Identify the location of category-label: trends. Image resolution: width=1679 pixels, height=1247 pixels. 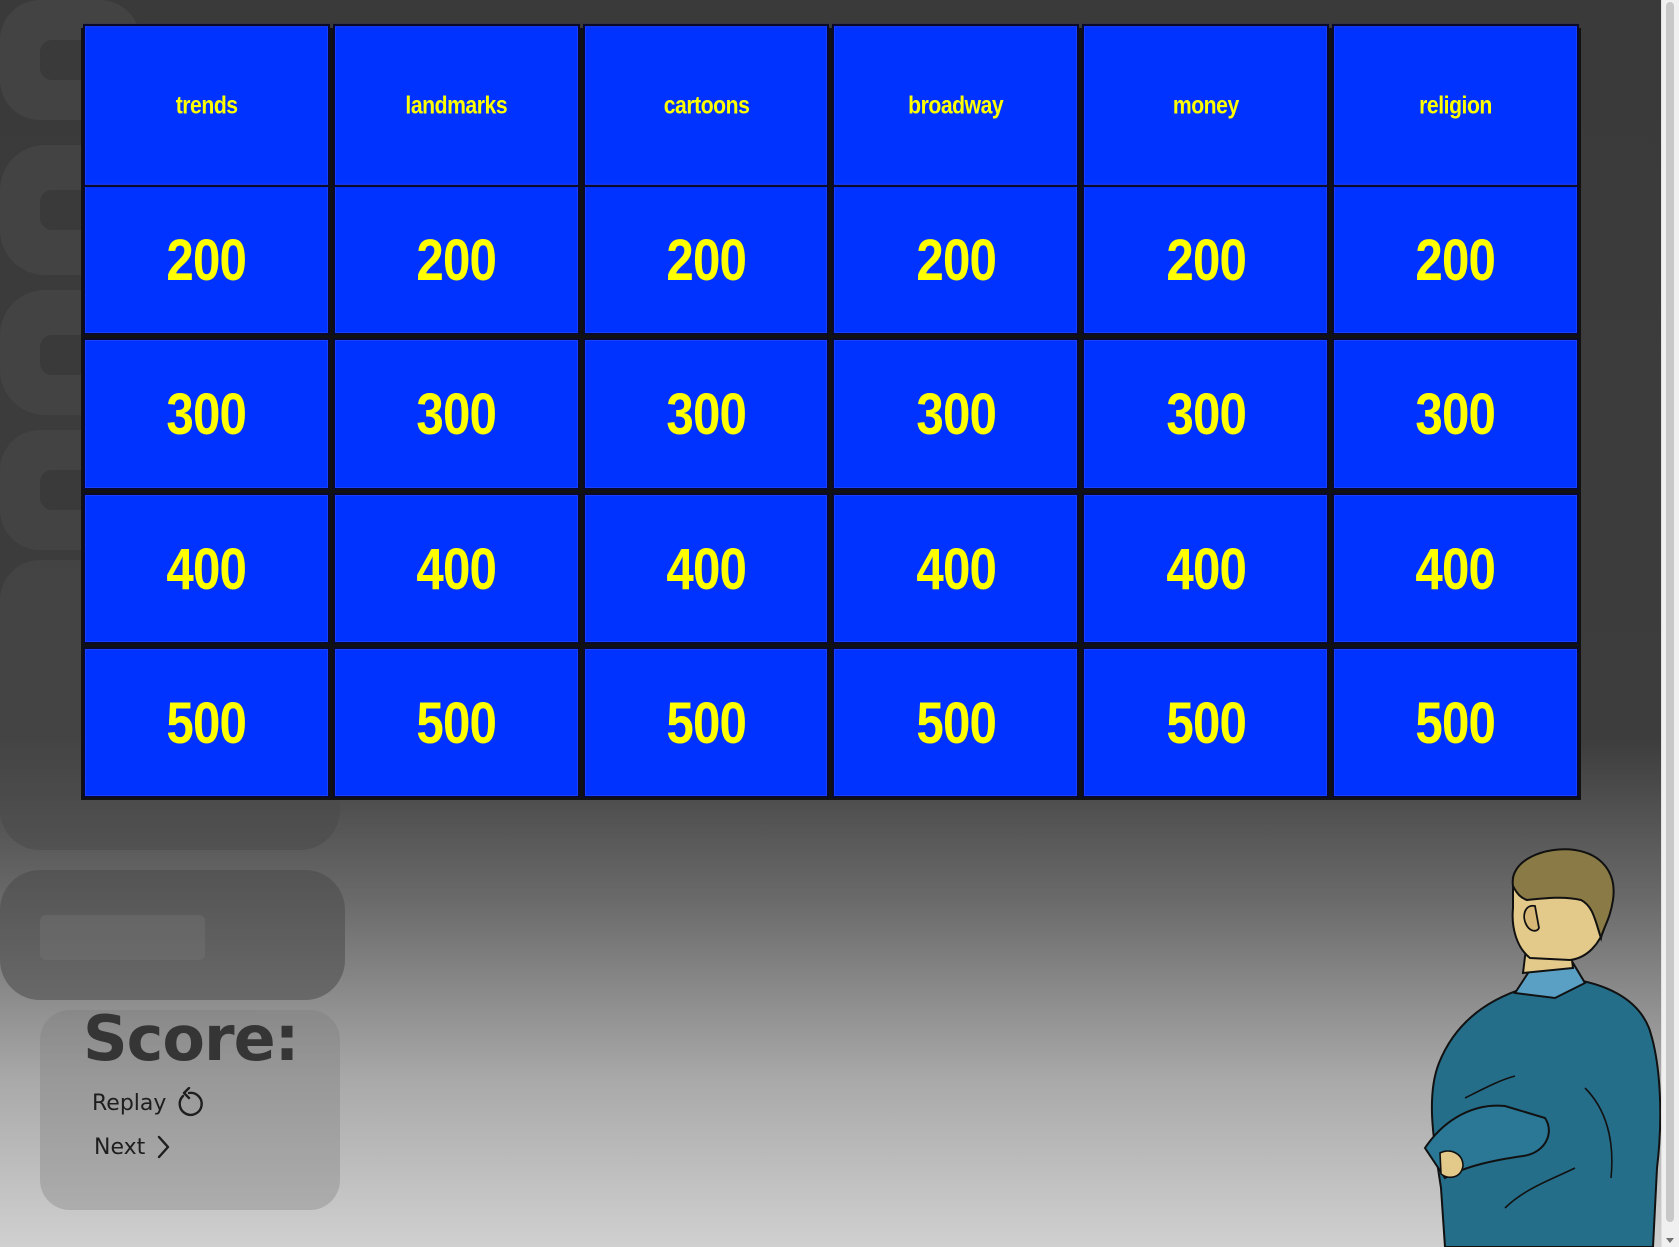
(206, 105).